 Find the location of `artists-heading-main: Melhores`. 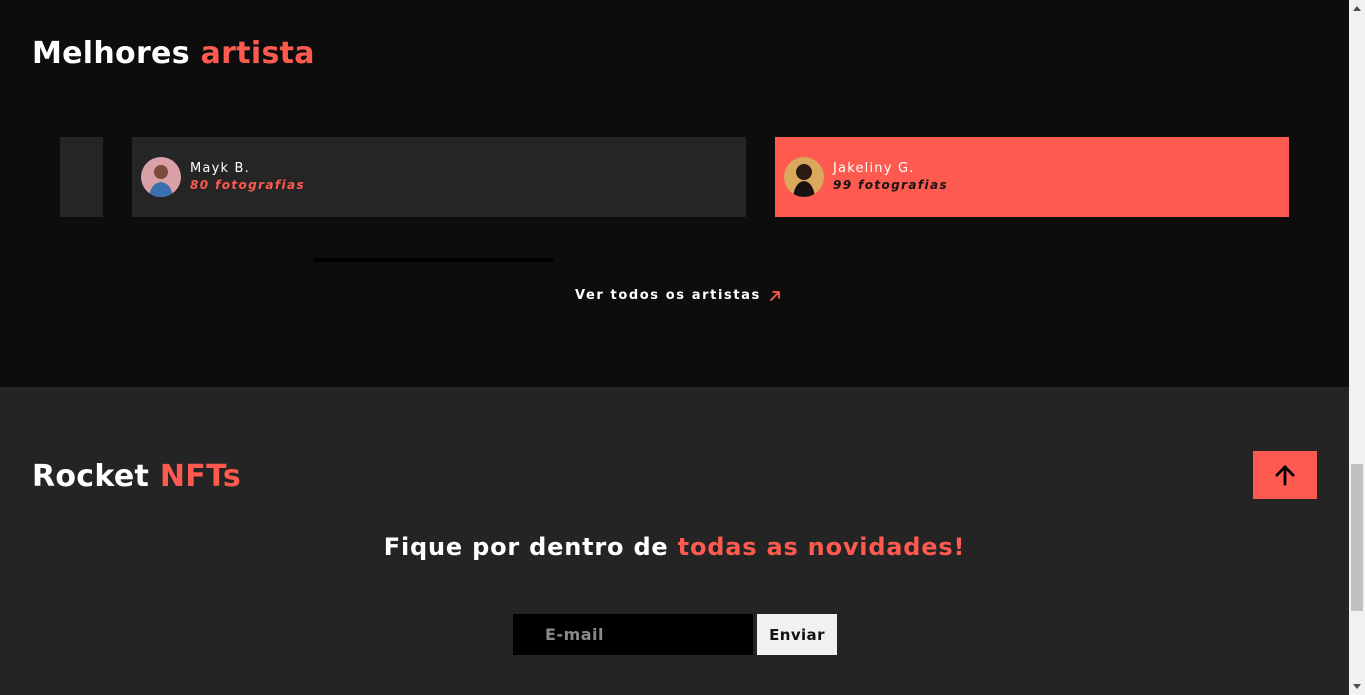

artists-heading-main: Melhores is located at coordinates (111, 53).